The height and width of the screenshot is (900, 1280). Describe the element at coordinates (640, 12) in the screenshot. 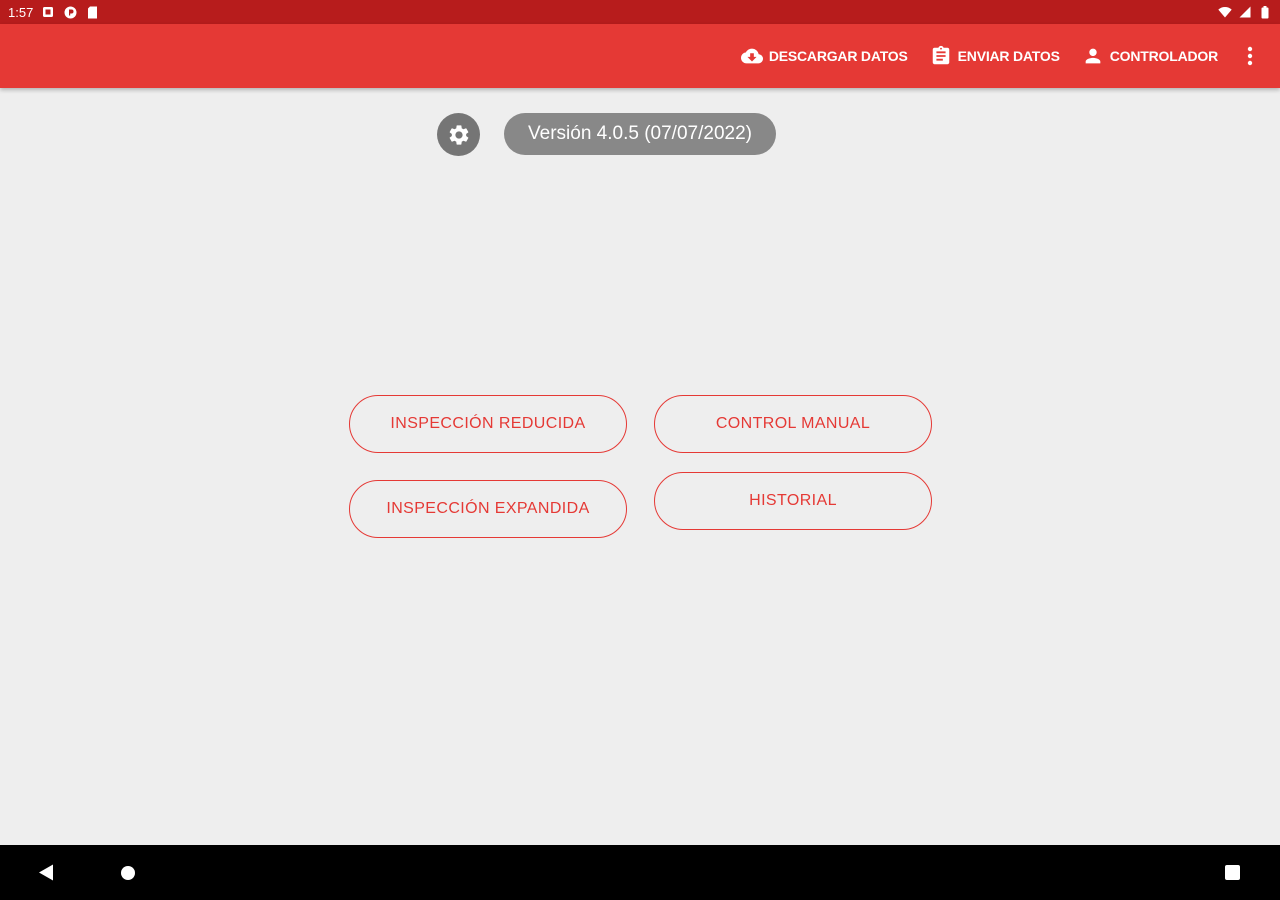

I see `status-bar: 1:57` at that location.